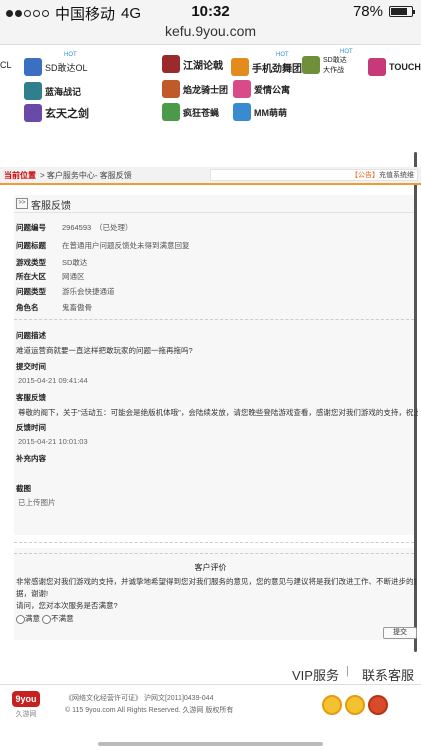 The height and width of the screenshot is (750, 421). I want to click on evaluation-question: 请问，您对本次服务是否满意?, so click(67, 605).